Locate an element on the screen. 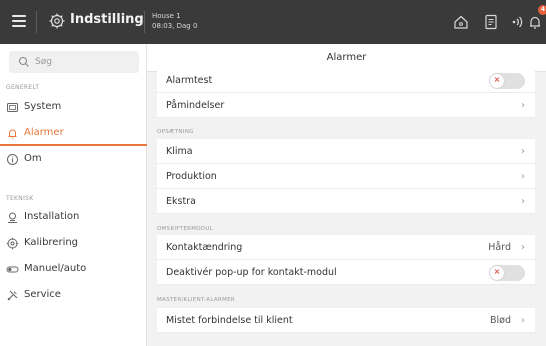 The width and height of the screenshot is (546, 346). row-label: Mistet forbindelse til klient is located at coordinates (229, 320).